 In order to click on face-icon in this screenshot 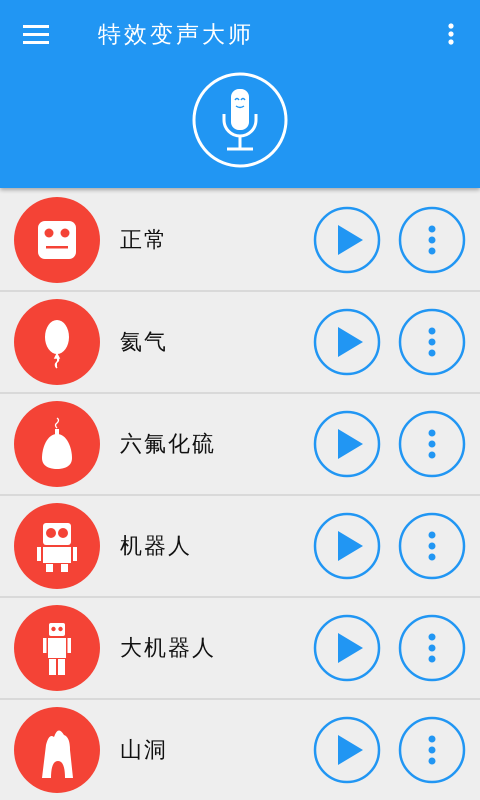, I will do `click(57, 240)`.